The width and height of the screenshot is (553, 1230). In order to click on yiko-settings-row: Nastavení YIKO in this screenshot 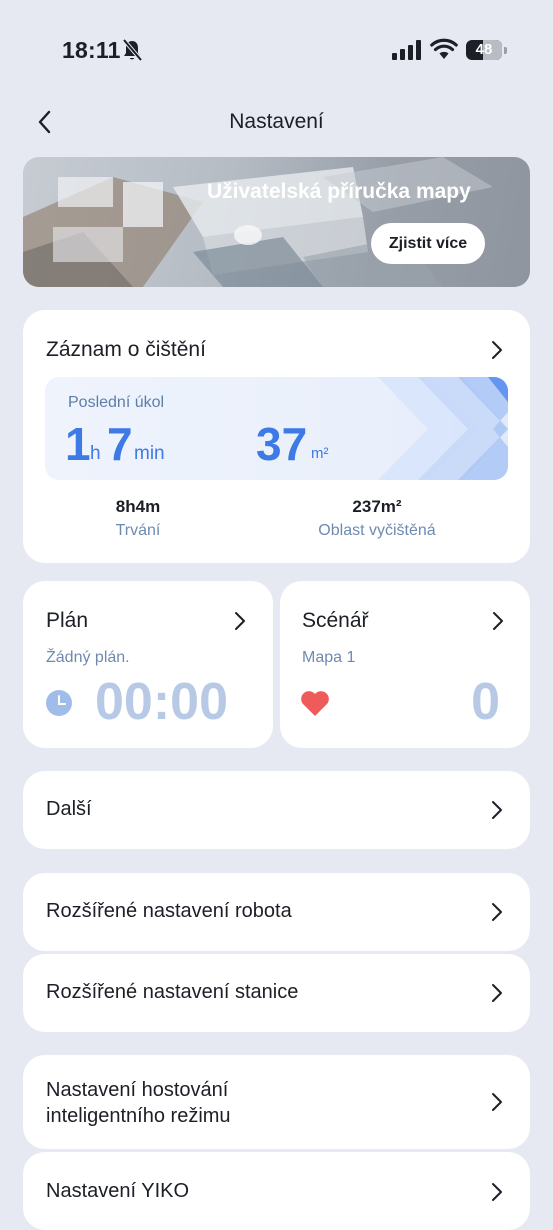, I will do `click(276, 1191)`.